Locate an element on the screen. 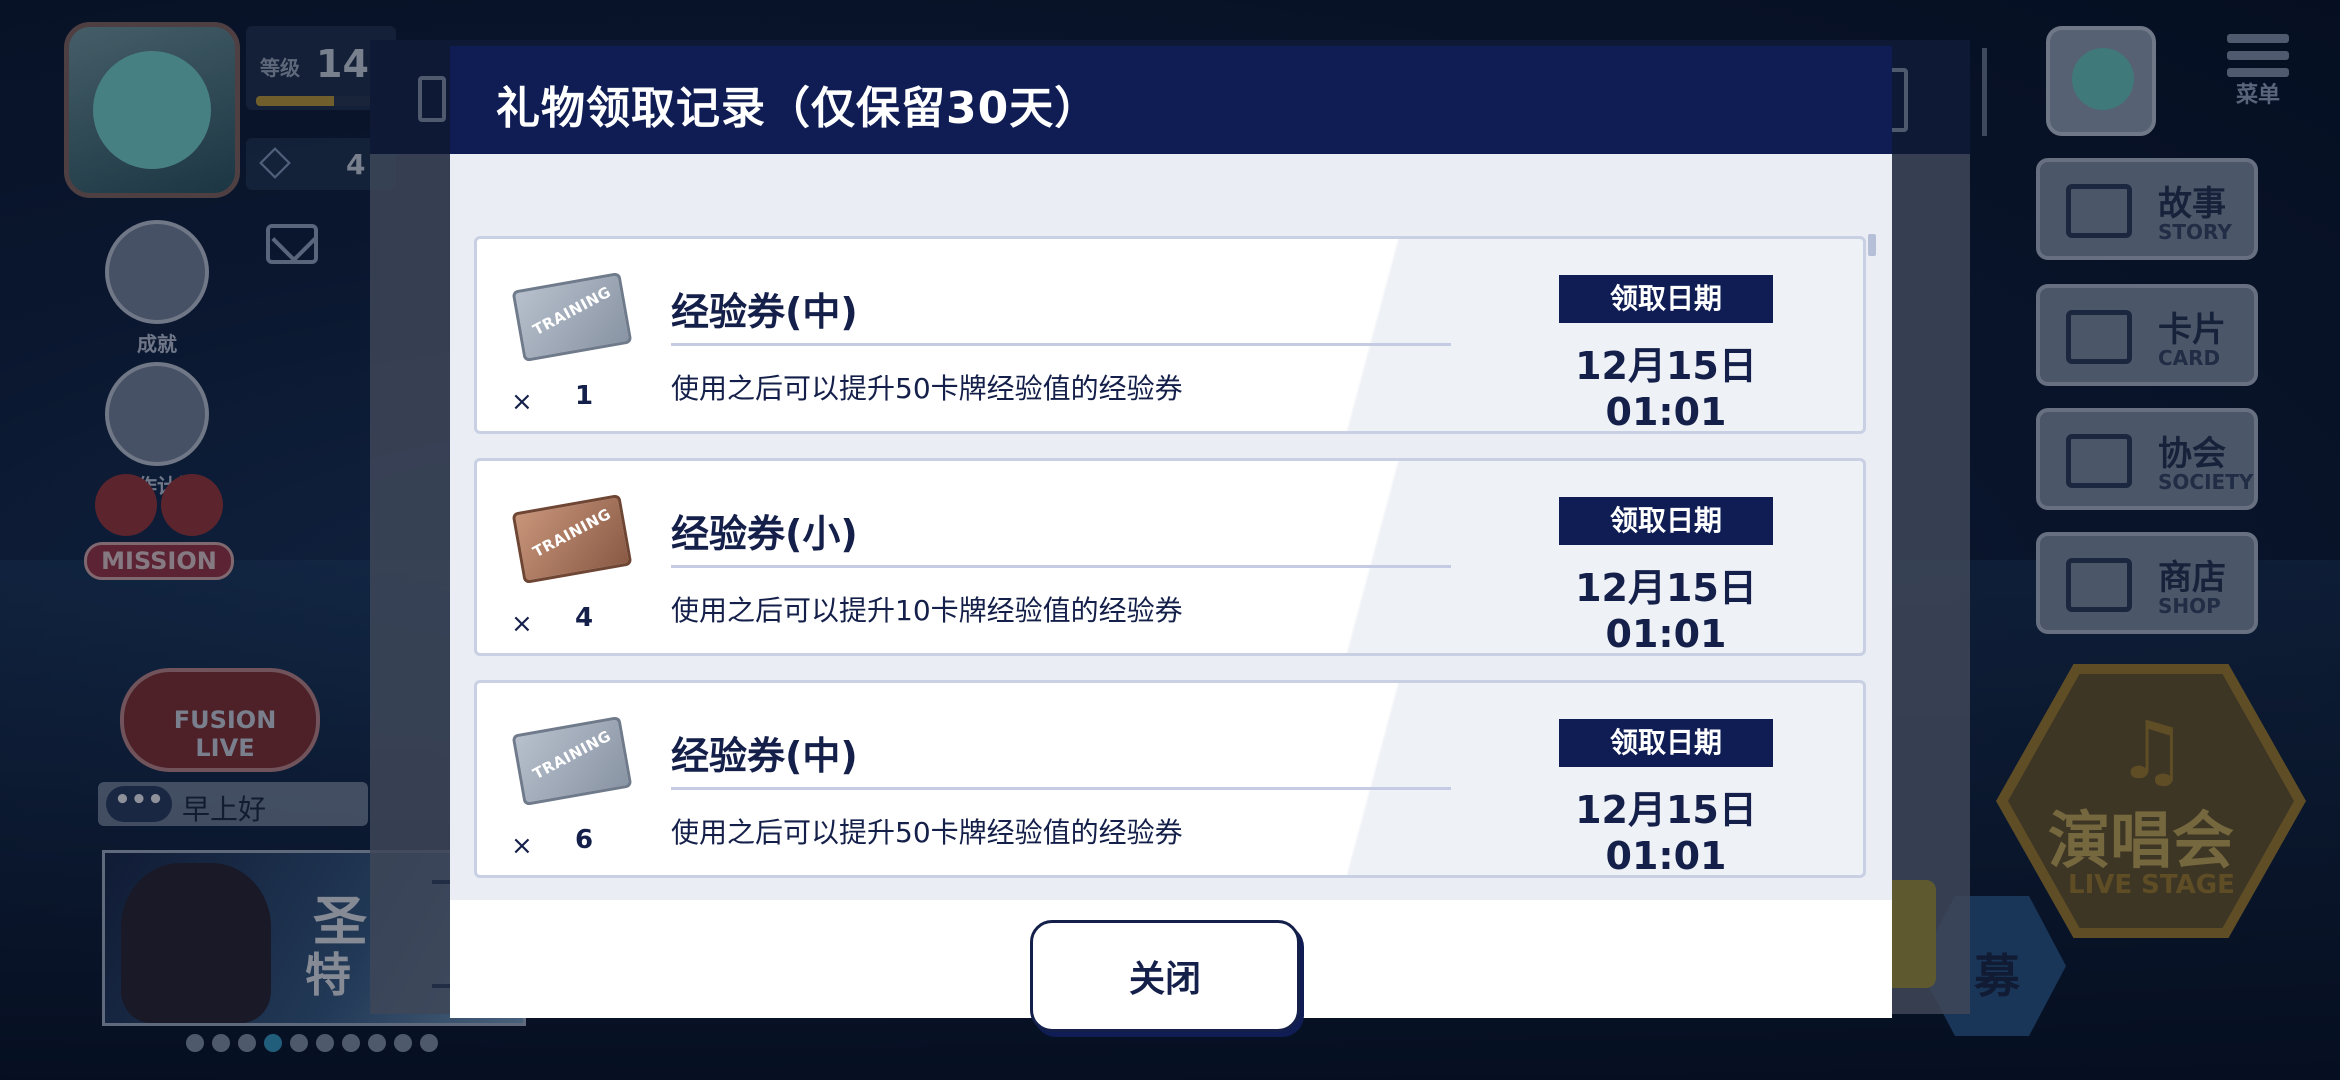 The height and width of the screenshot is (1080, 2340). dialog-title: 礼物领取记录（仅保留30天） is located at coordinates (798, 108).